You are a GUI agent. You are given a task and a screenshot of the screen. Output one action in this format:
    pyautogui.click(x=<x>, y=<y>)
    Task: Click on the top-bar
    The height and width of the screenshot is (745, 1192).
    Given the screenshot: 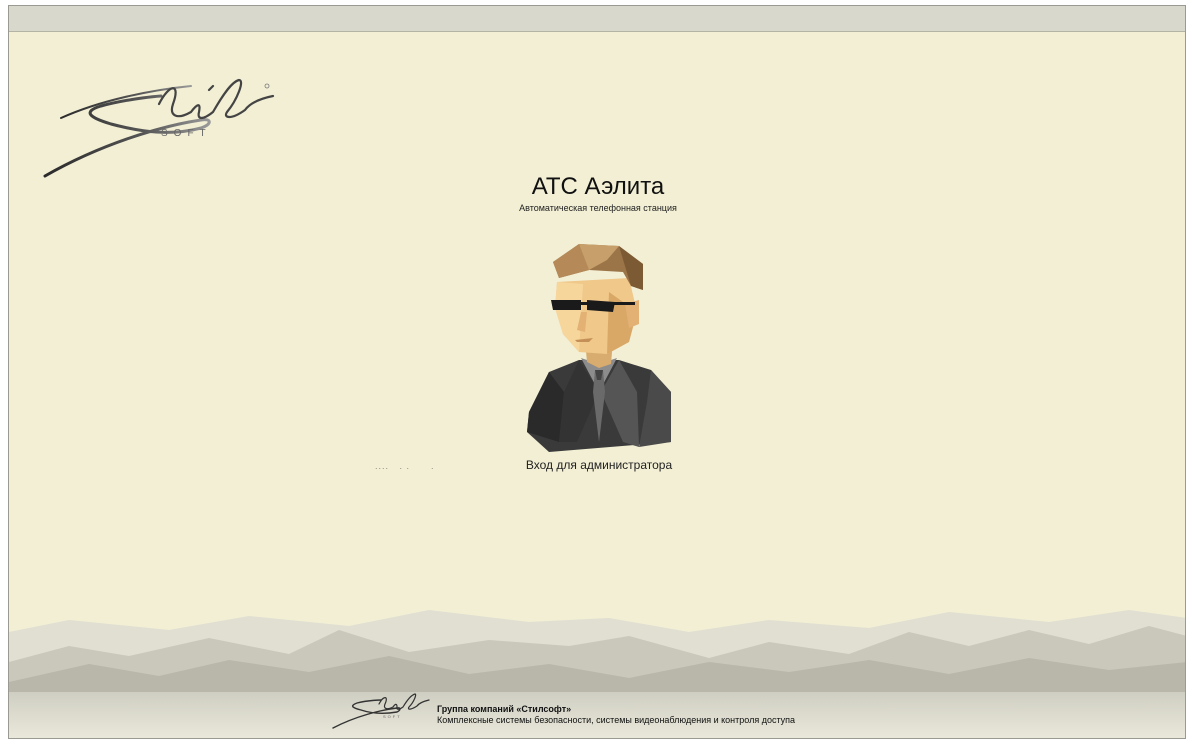 What is the action you would take?
    pyautogui.click(x=597, y=19)
    